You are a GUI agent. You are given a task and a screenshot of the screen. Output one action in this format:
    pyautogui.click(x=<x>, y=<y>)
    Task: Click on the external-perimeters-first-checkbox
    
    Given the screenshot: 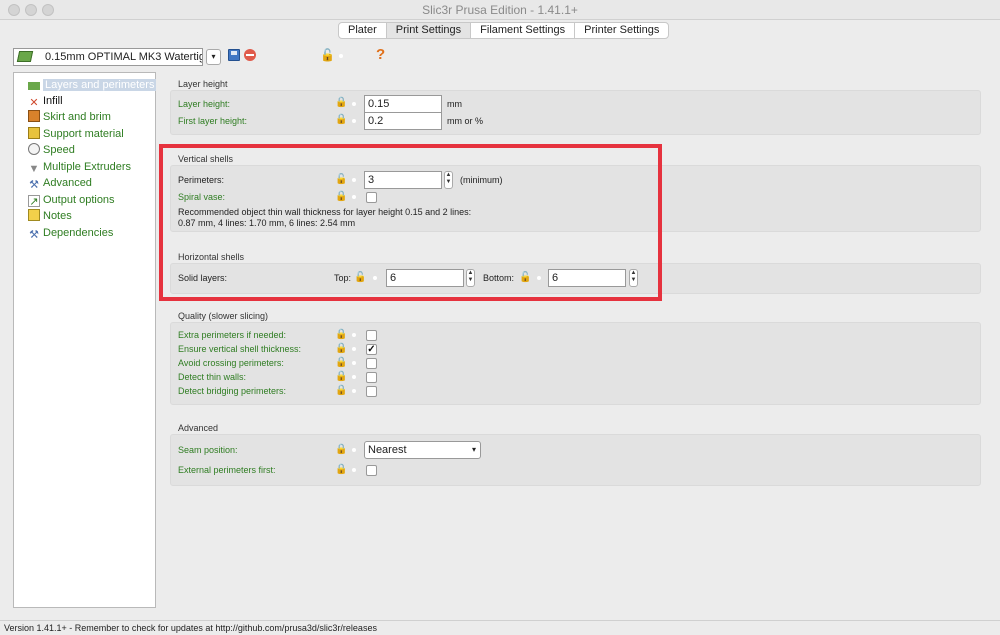 What is the action you would take?
    pyautogui.click(x=371, y=470)
    